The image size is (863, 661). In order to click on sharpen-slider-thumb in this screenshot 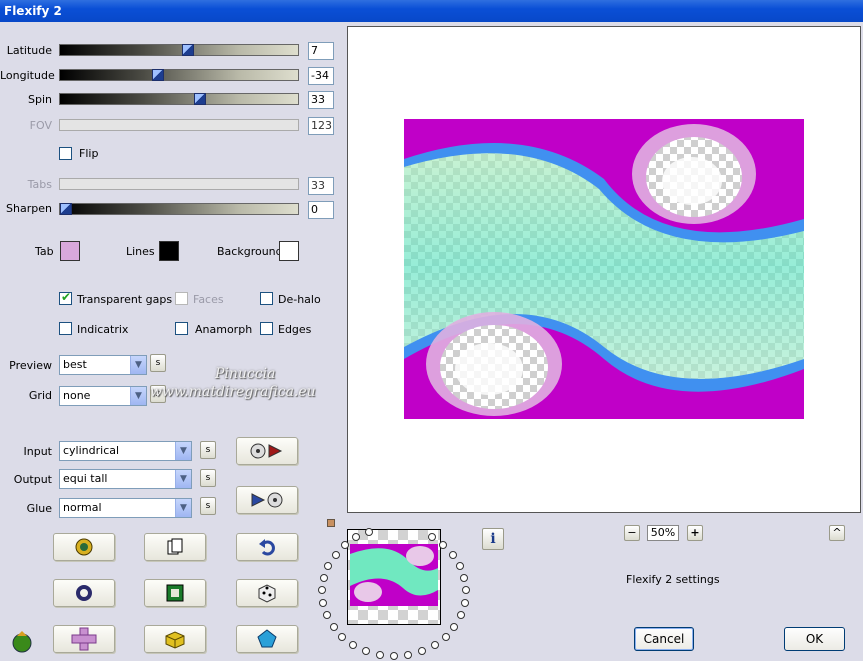, I will do `click(66, 209)`.